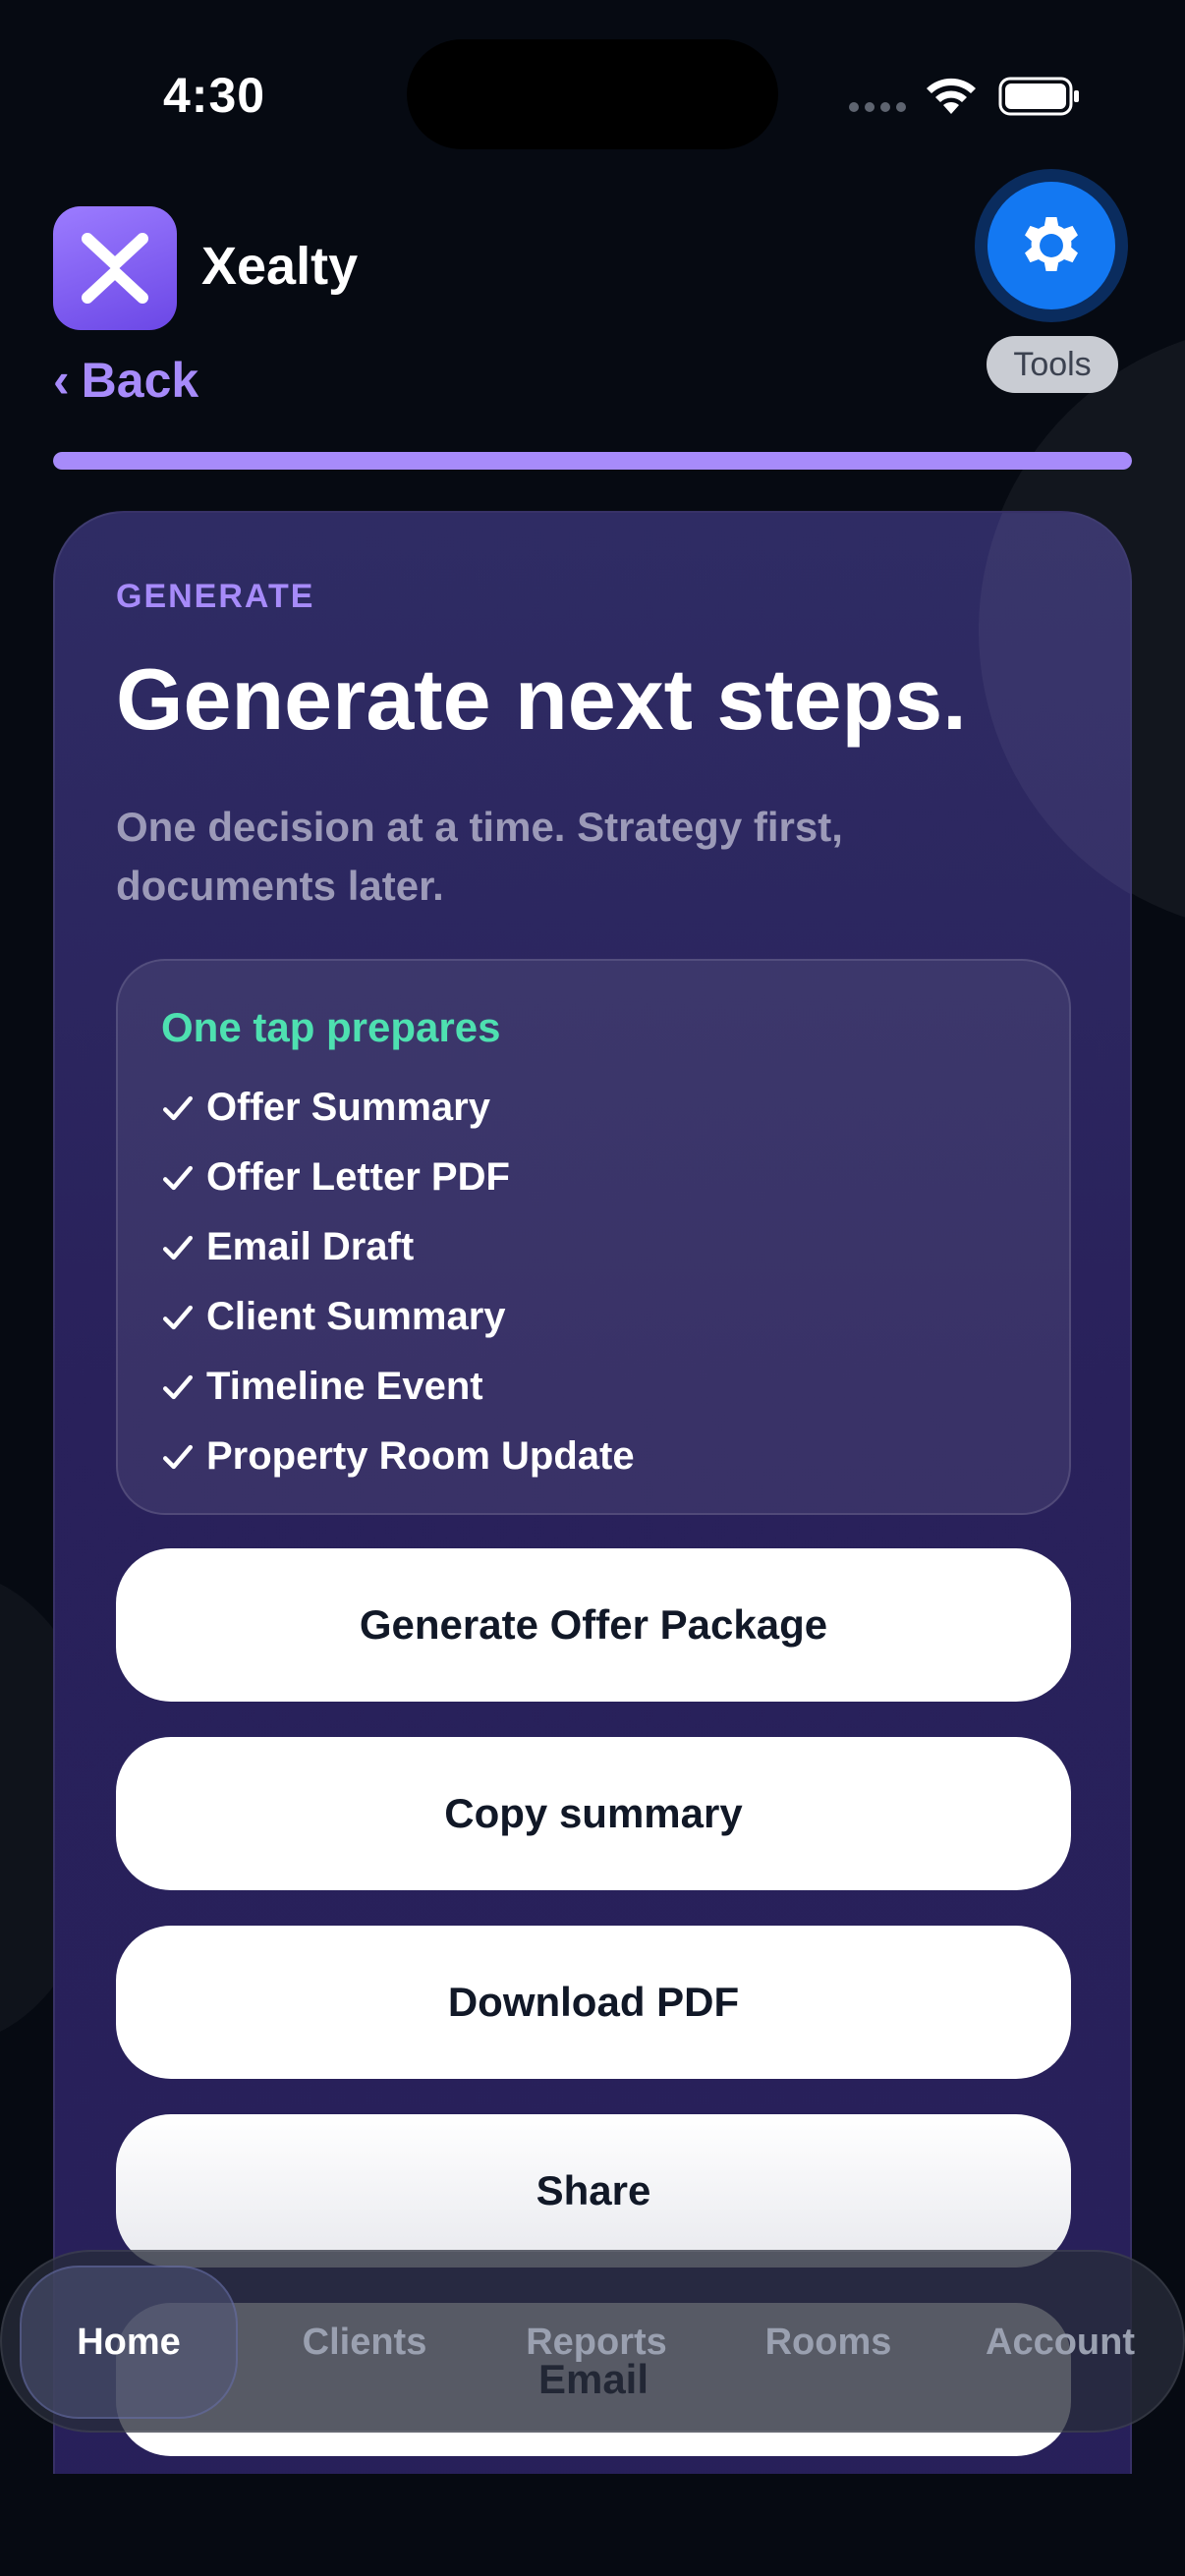 This screenshot has height=2576, width=1185. Describe the element at coordinates (594, 1813) in the screenshot. I see `copy-summary-button: Copy summary` at that location.